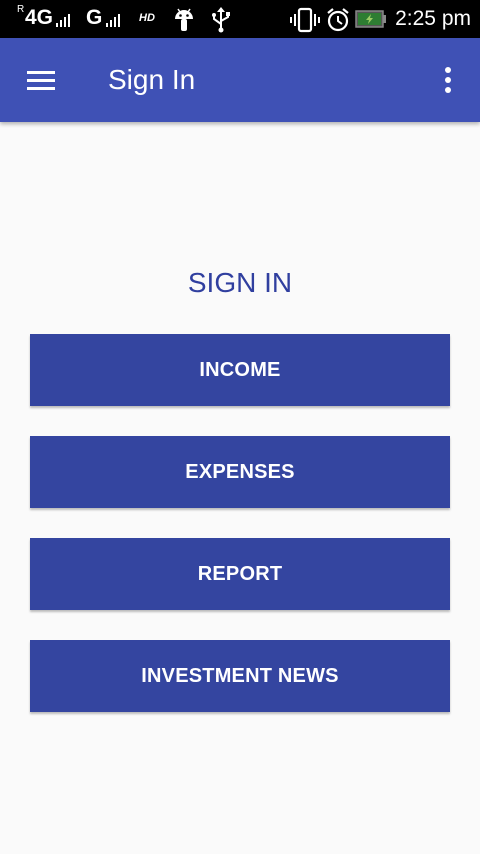  I want to click on hd-voice-label: HD, so click(147, 18).